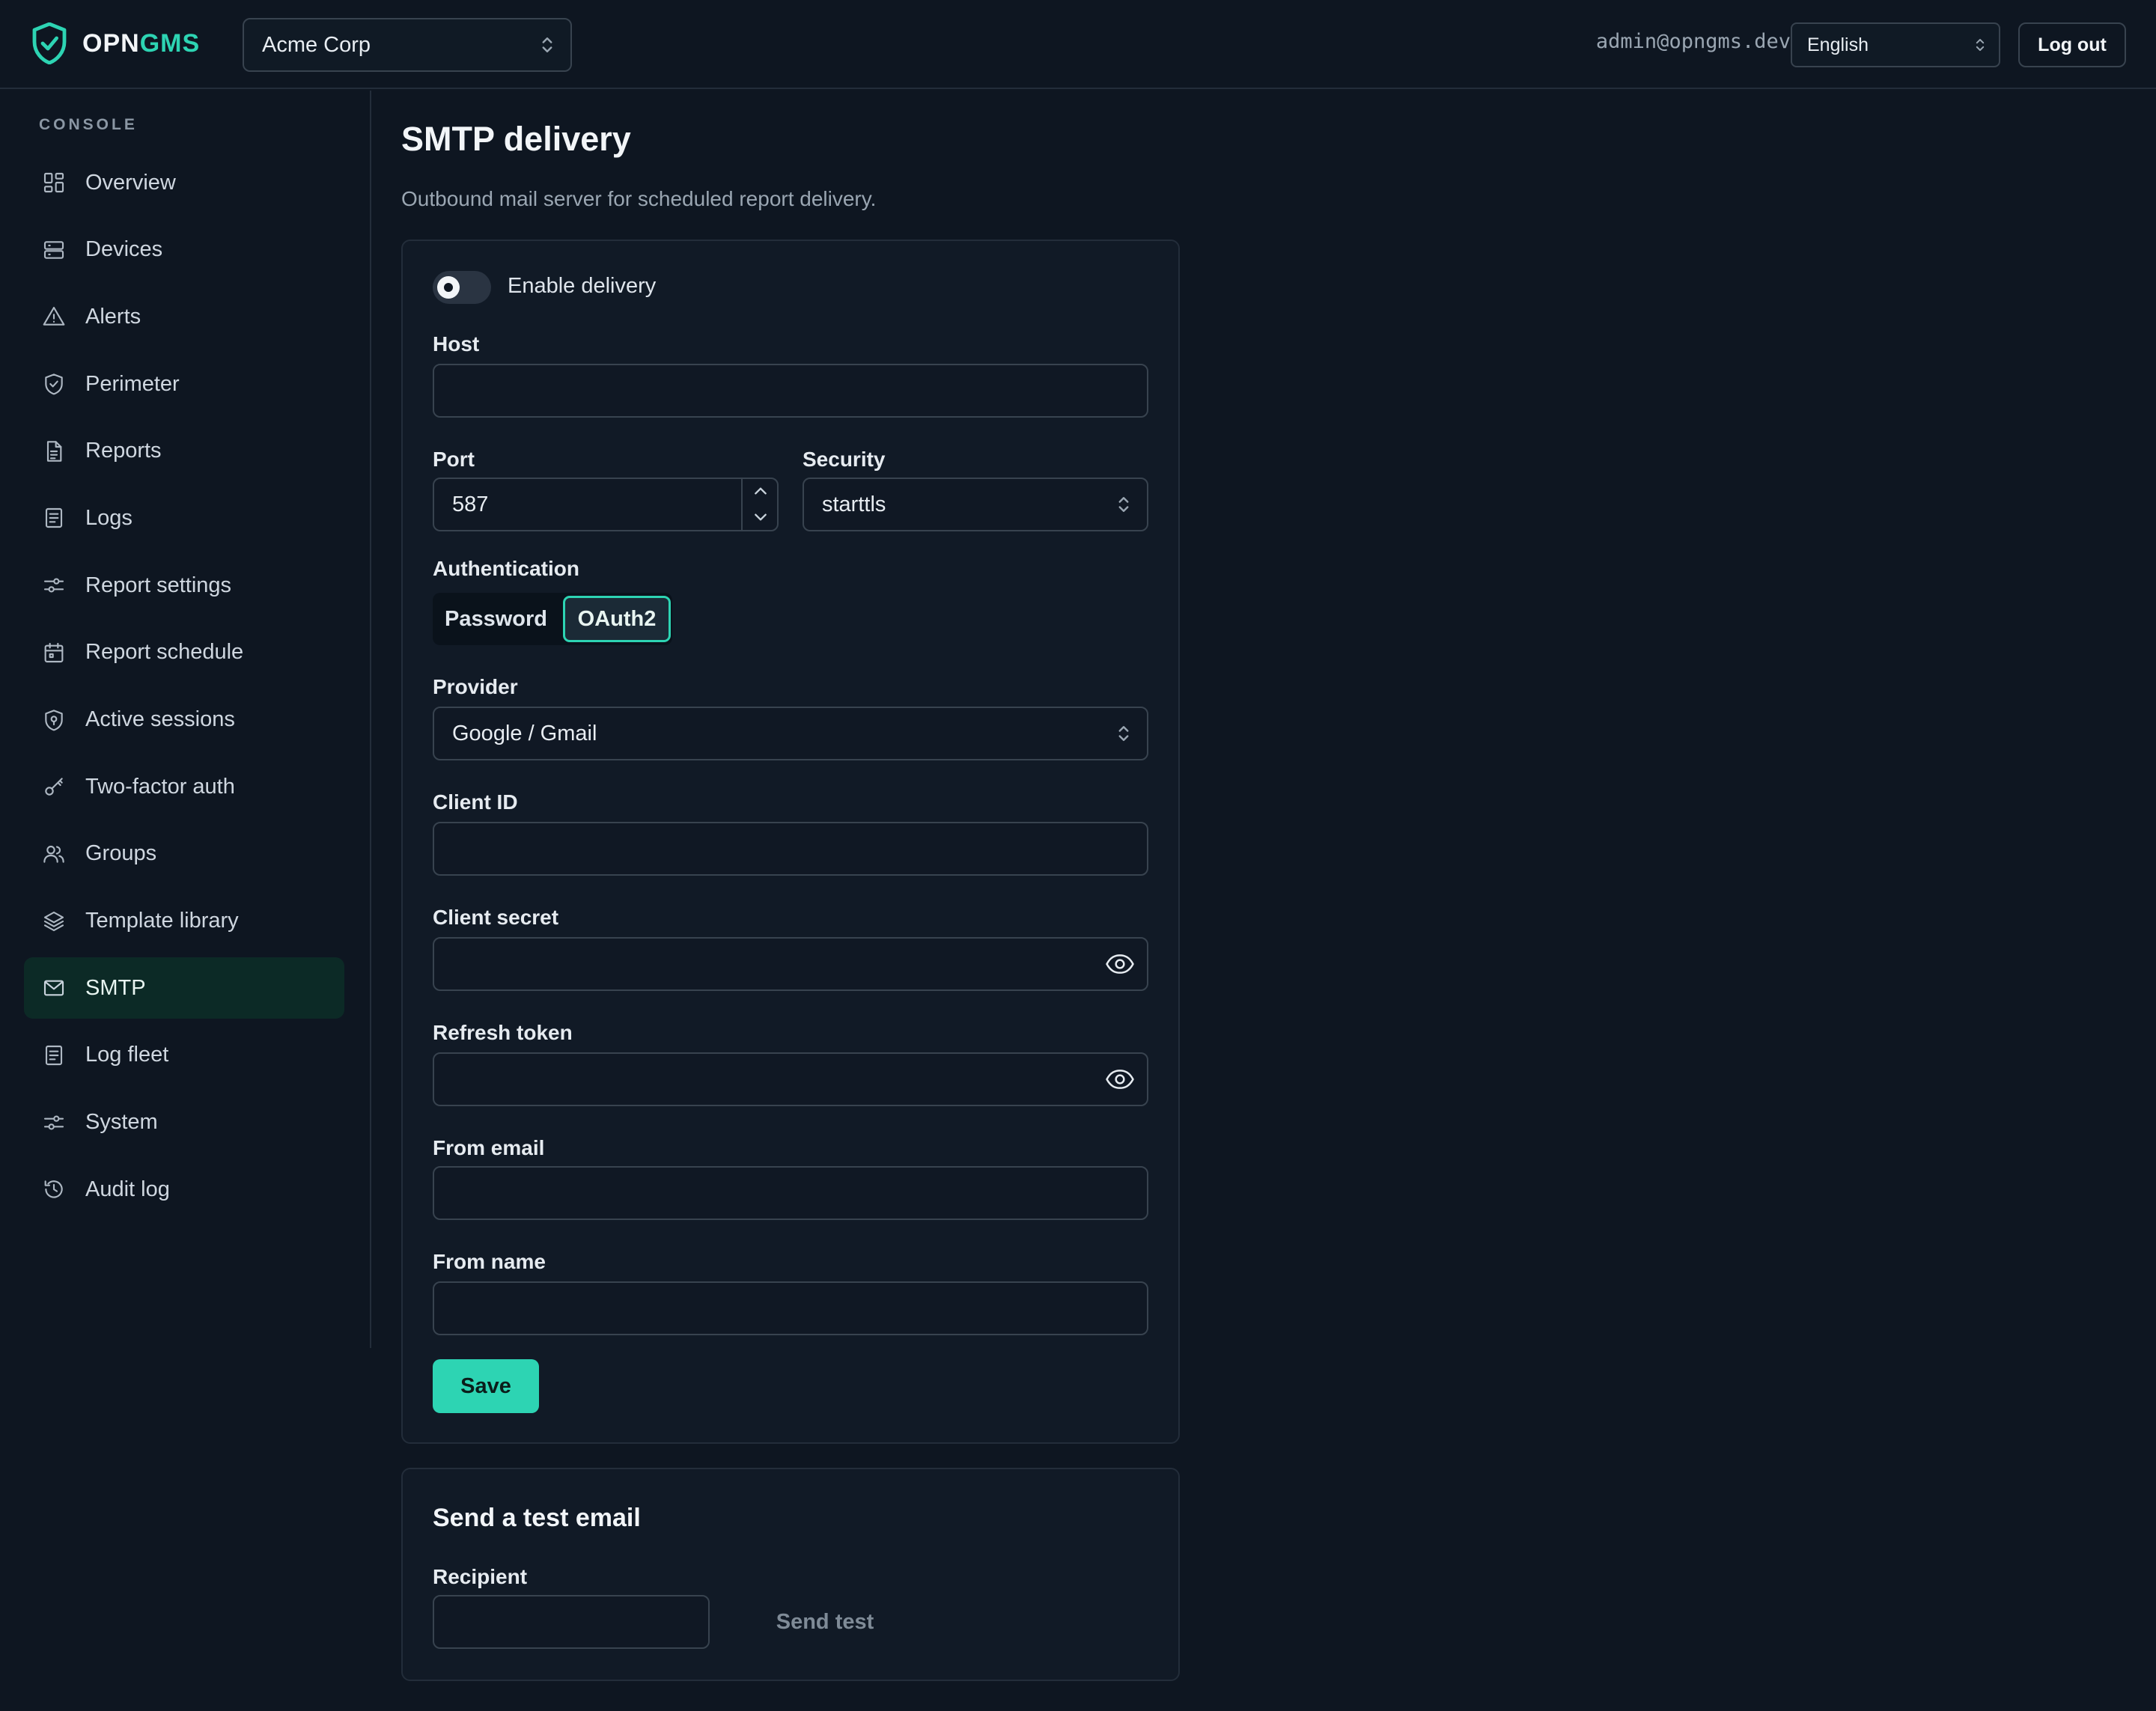 This screenshot has height=1711, width=2156. Describe the element at coordinates (462, 287) in the screenshot. I see `enable-delivery-toggle` at that location.